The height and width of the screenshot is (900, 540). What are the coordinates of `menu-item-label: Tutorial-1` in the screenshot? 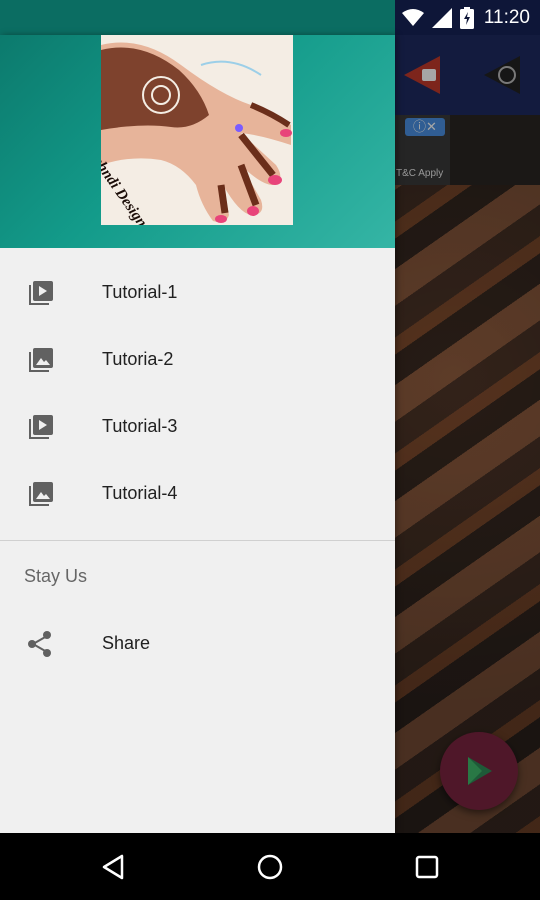 It's located at (140, 292).